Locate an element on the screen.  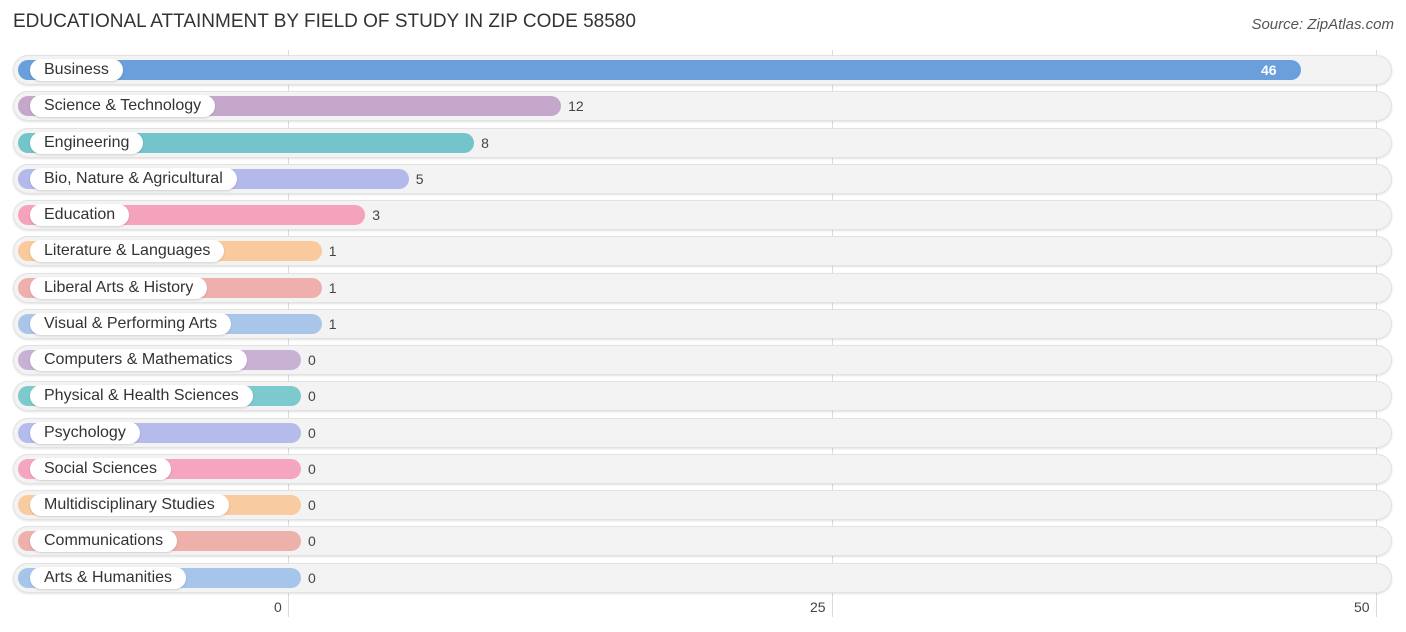
category-label: Liberal Arts & History is located at coordinates (119, 287).